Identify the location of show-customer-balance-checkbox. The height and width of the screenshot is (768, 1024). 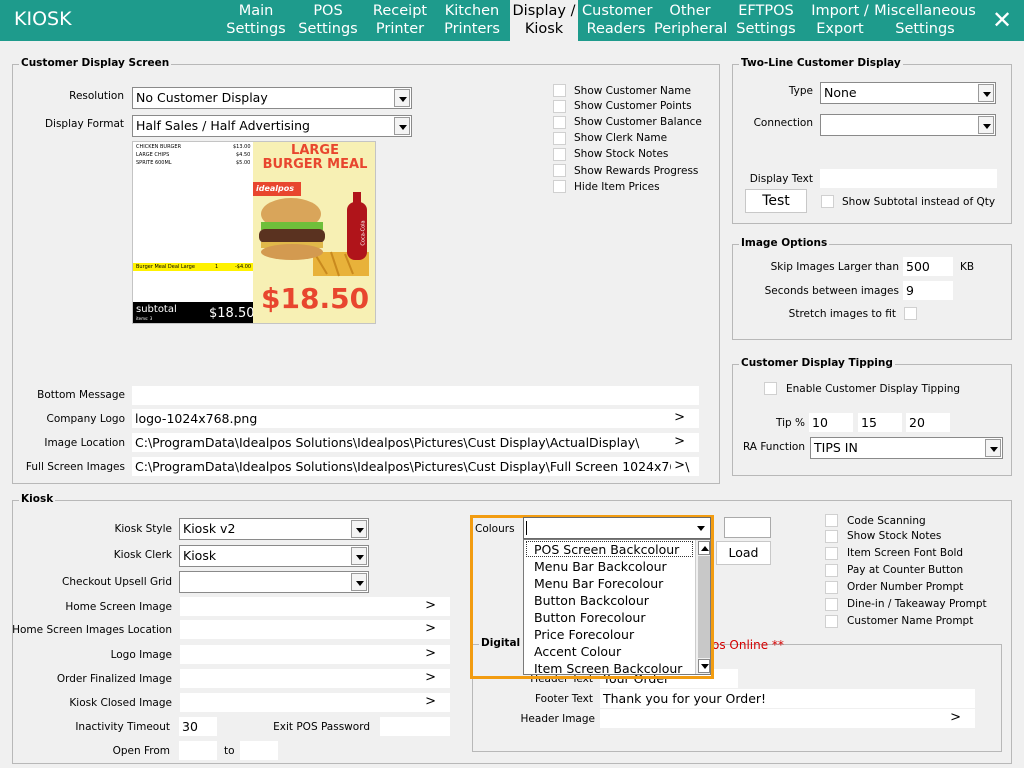
(559, 122).